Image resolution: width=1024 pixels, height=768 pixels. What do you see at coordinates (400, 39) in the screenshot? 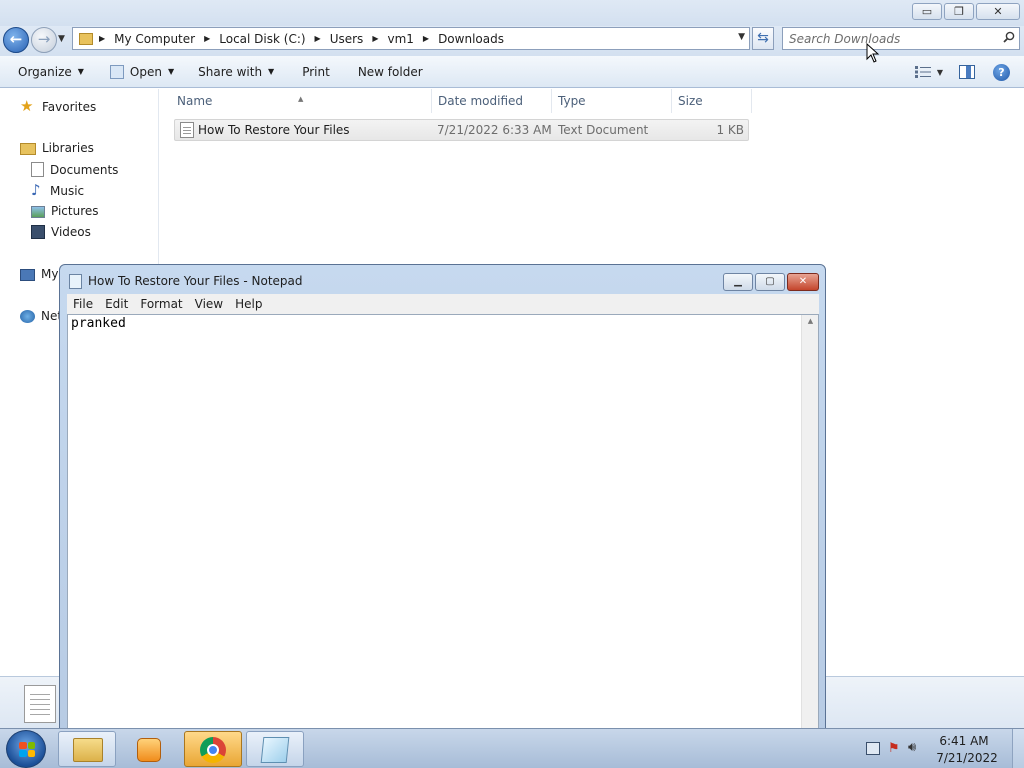
I see `breadcrumb-vm1: vm1` at bounding box center [400, 39].